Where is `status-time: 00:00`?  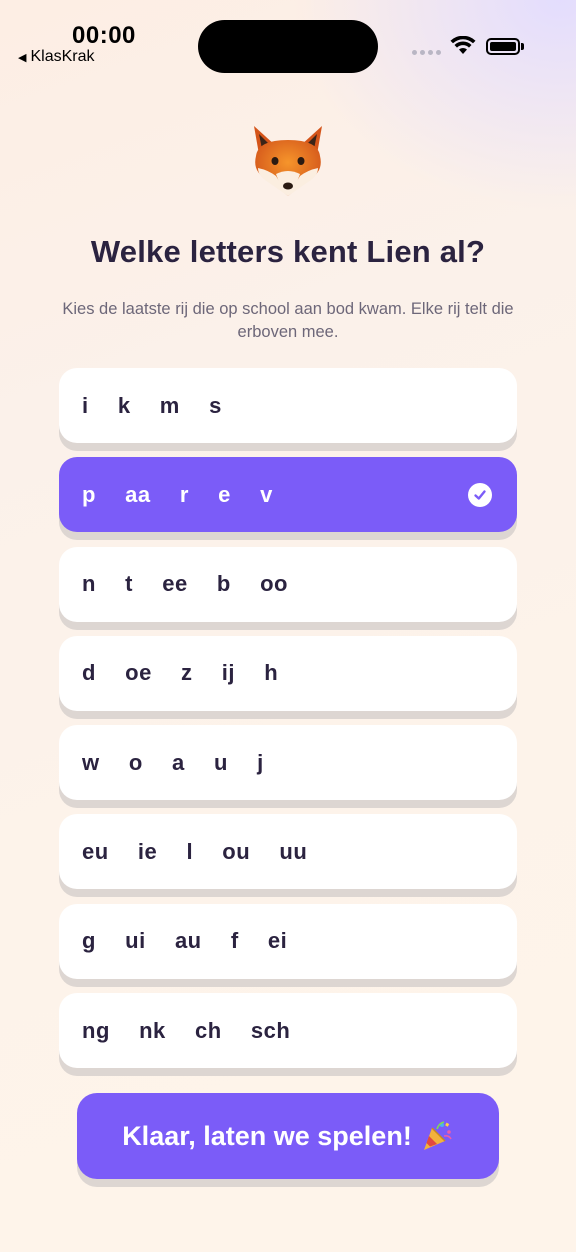 status-time: 00:00 is located at coordinates (104, 35).